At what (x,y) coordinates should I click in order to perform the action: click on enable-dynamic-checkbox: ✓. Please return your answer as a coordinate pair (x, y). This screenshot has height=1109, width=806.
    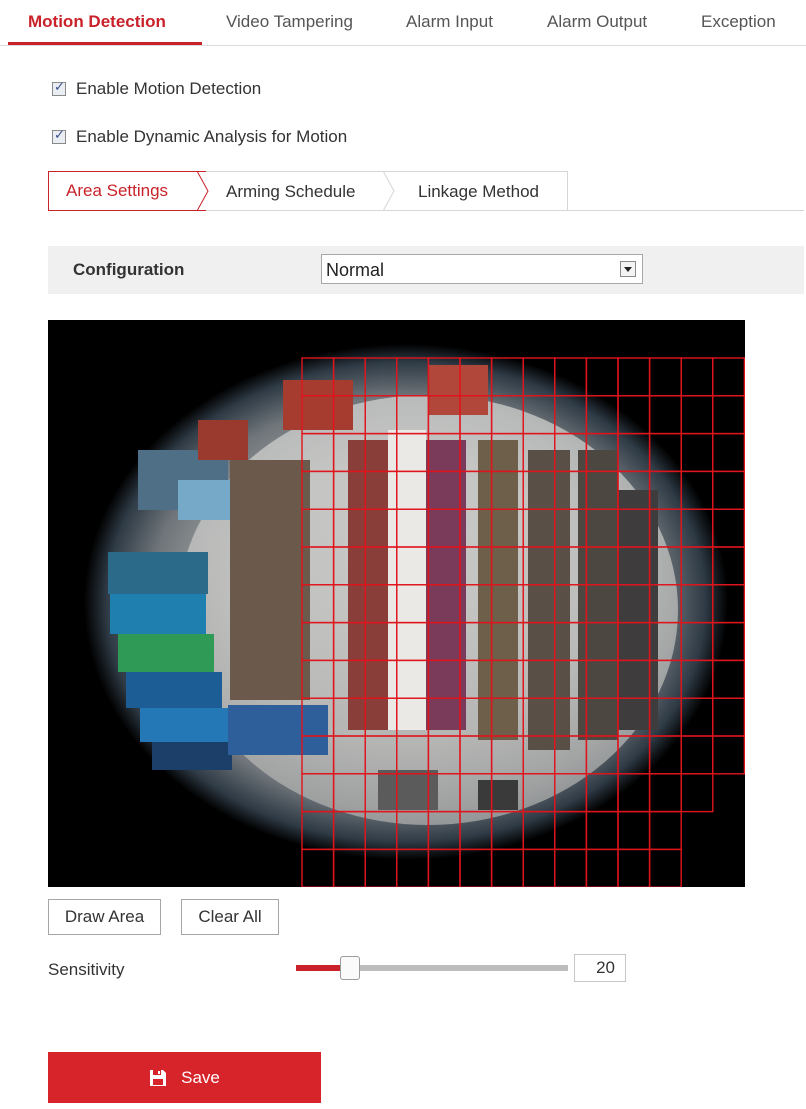
    Looking at the image, I should click on (59, 136).